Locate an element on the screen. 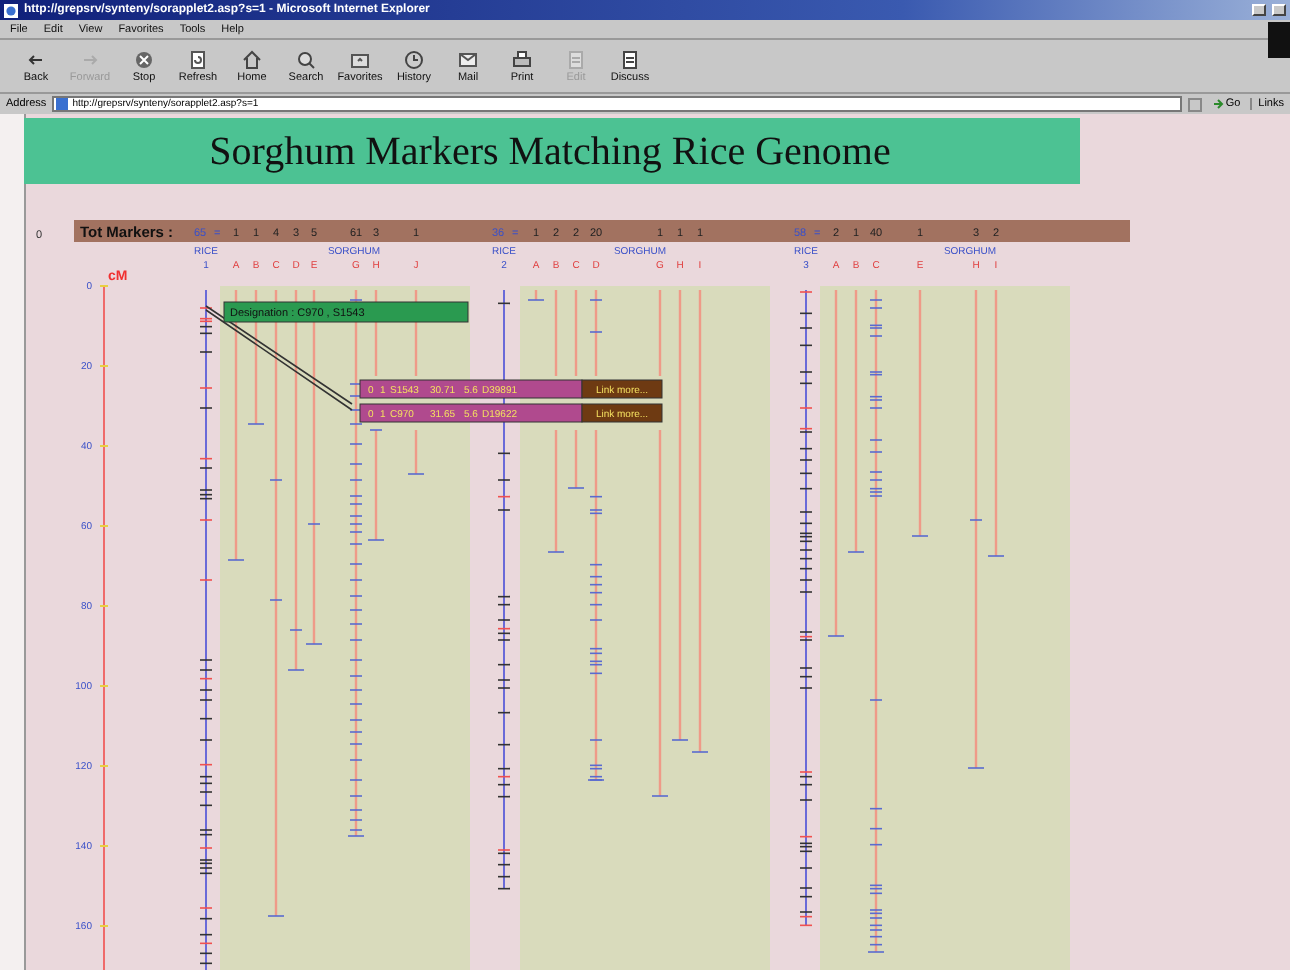  printer-icon is located at coordinates (522, 58).